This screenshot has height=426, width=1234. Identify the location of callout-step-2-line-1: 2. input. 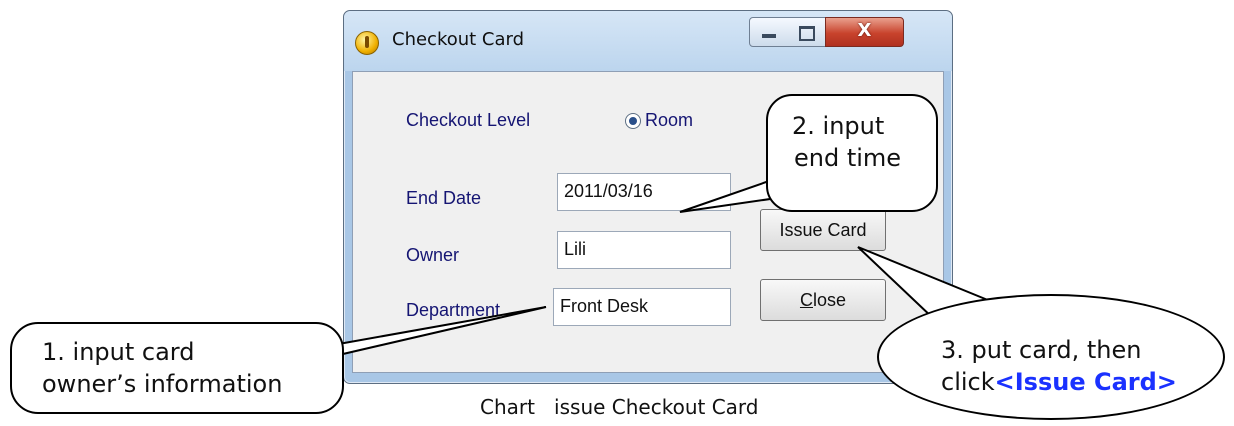
(838, 126).